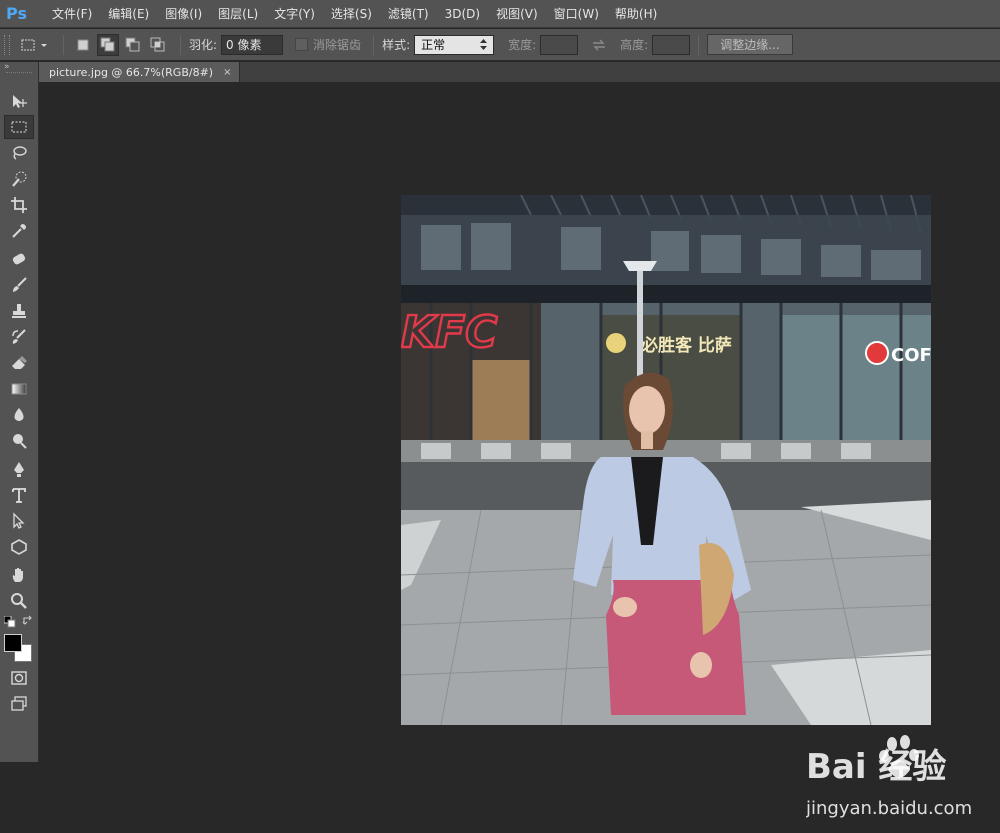 The width and height of the screenshot is (1000, 833). I want to click on tool-eraser, so click(19, 363).